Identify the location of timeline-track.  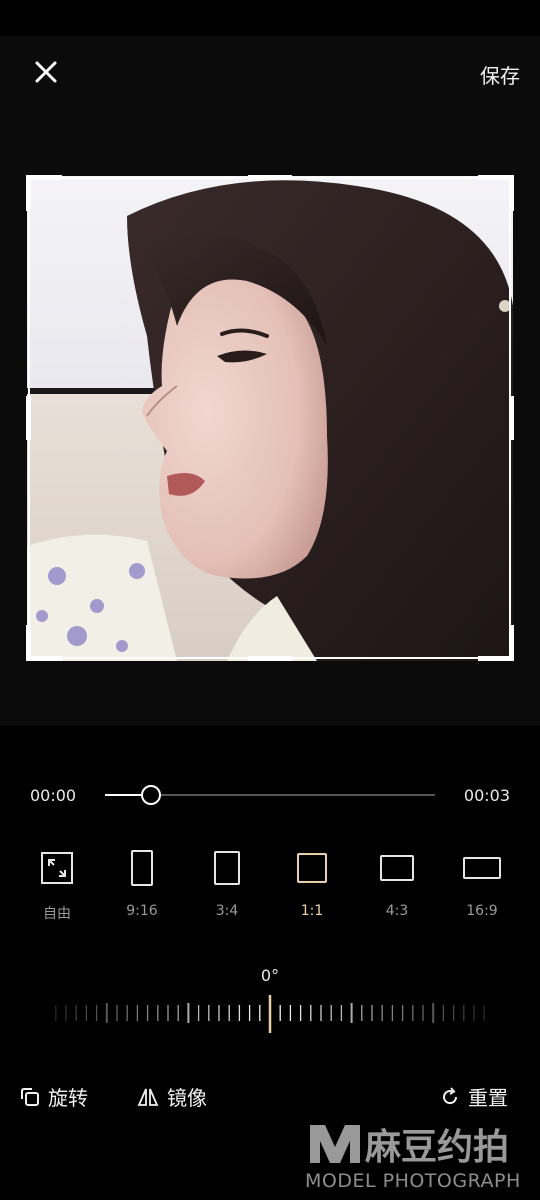
(270, 795).